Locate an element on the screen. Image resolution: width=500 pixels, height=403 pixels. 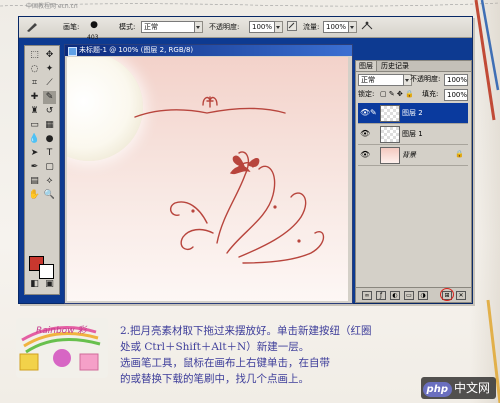
gradient-icon: ▦ is located at coordinates (49, 125).